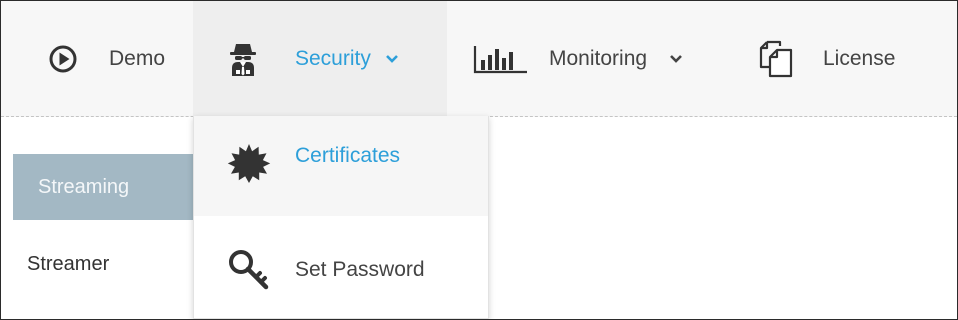  Describe the element at coordinates (249, 270) in the screenshot. I see `key-icon` at that location.